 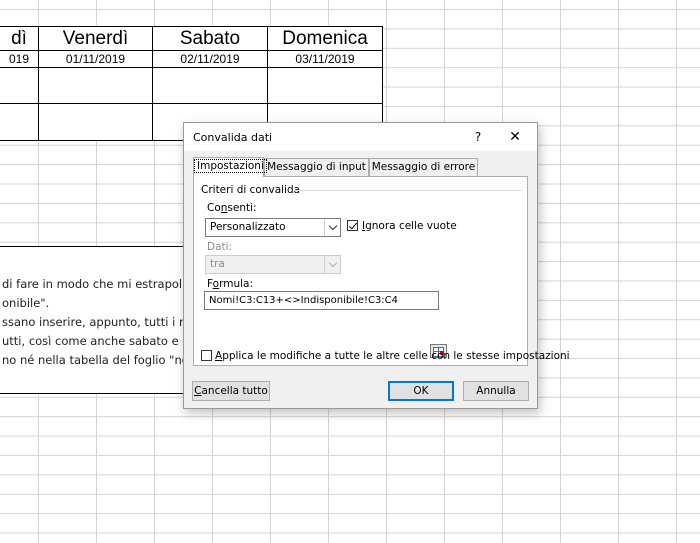 I want to click on ok-button: OK, so click(x=421, y=391).